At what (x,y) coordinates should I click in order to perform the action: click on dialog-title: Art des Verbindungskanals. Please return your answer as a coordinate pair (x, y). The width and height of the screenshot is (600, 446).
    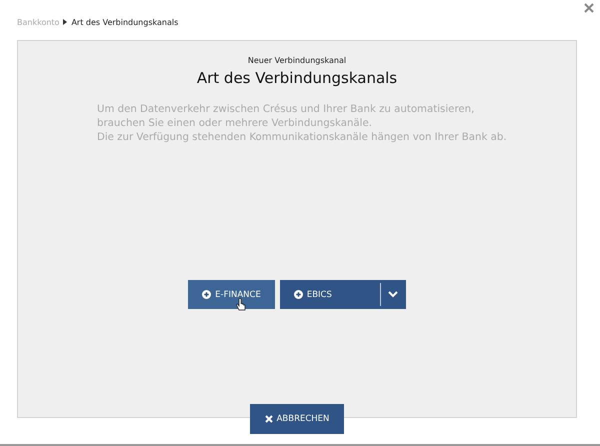
    Looking at the image, I should click on (297, 78).